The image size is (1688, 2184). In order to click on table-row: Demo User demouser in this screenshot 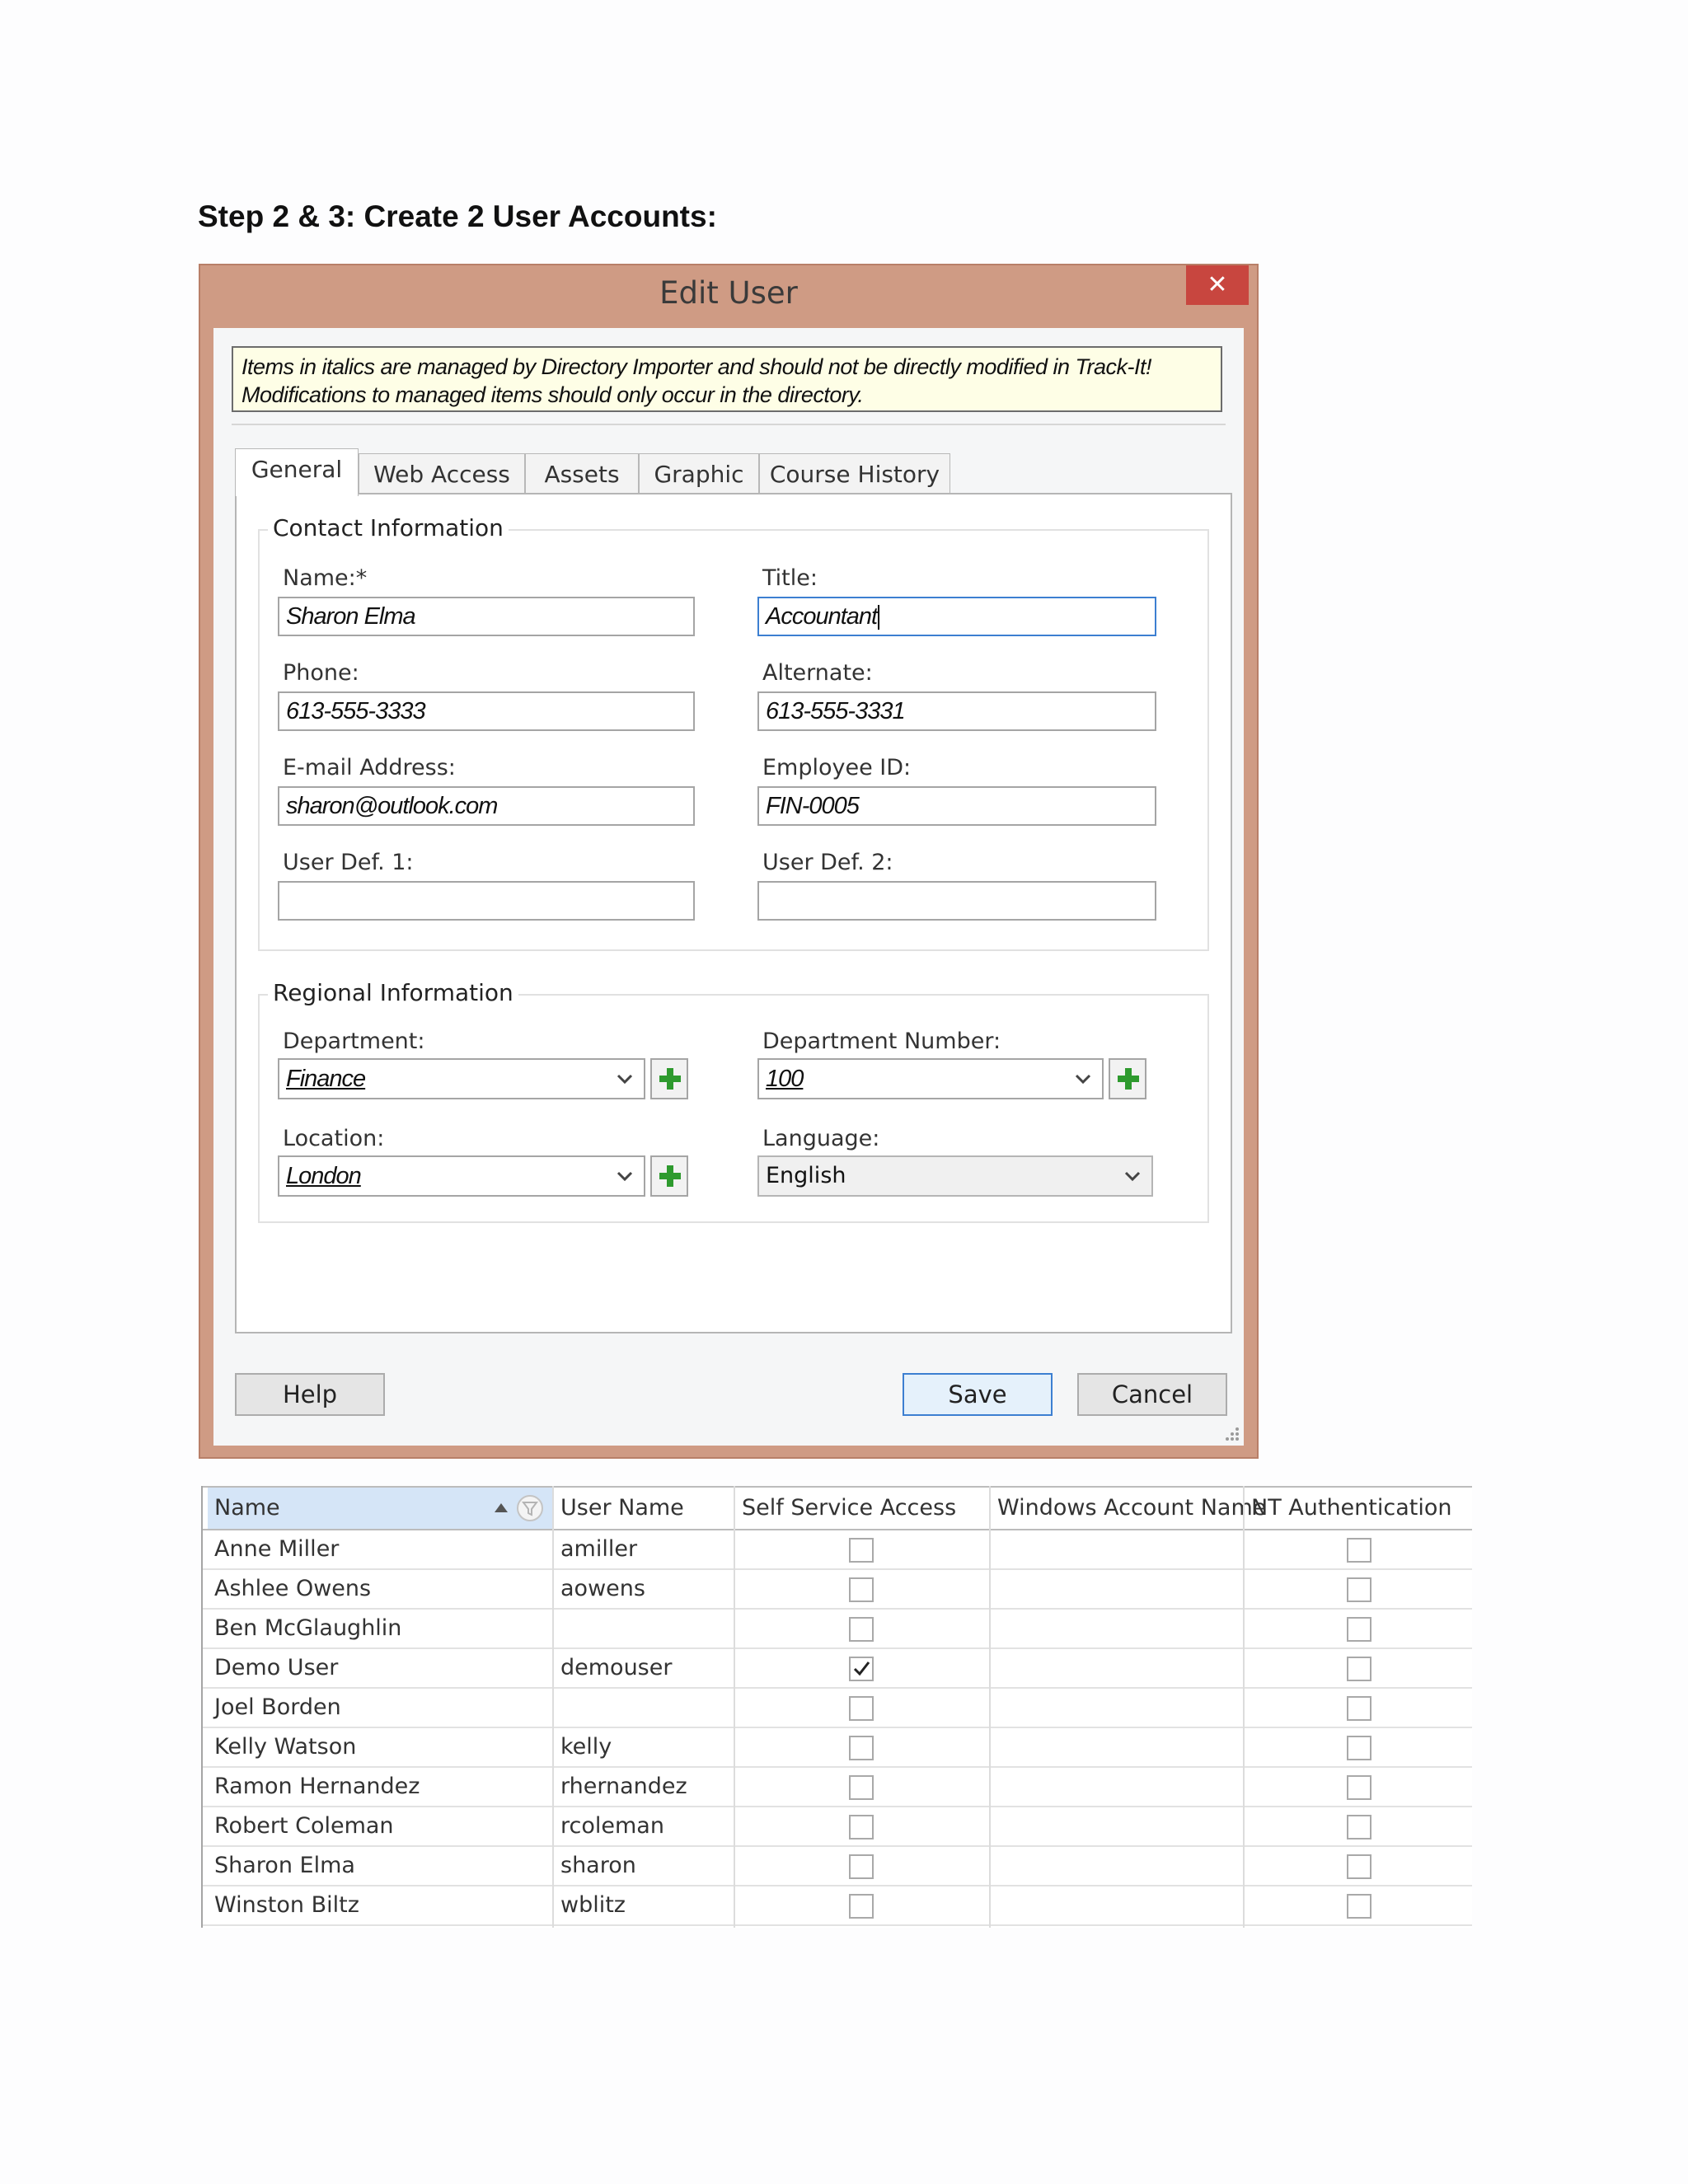, I will do `click(838, 1669)`.